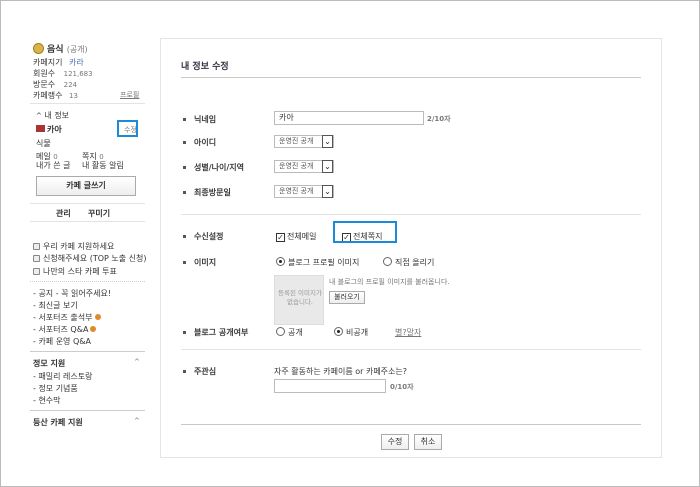 The width and height of the screenshot is (700, 487). Describe the element at coordinates (70, 85) in the screenshot. I see `visitors-value: 224` at that location.